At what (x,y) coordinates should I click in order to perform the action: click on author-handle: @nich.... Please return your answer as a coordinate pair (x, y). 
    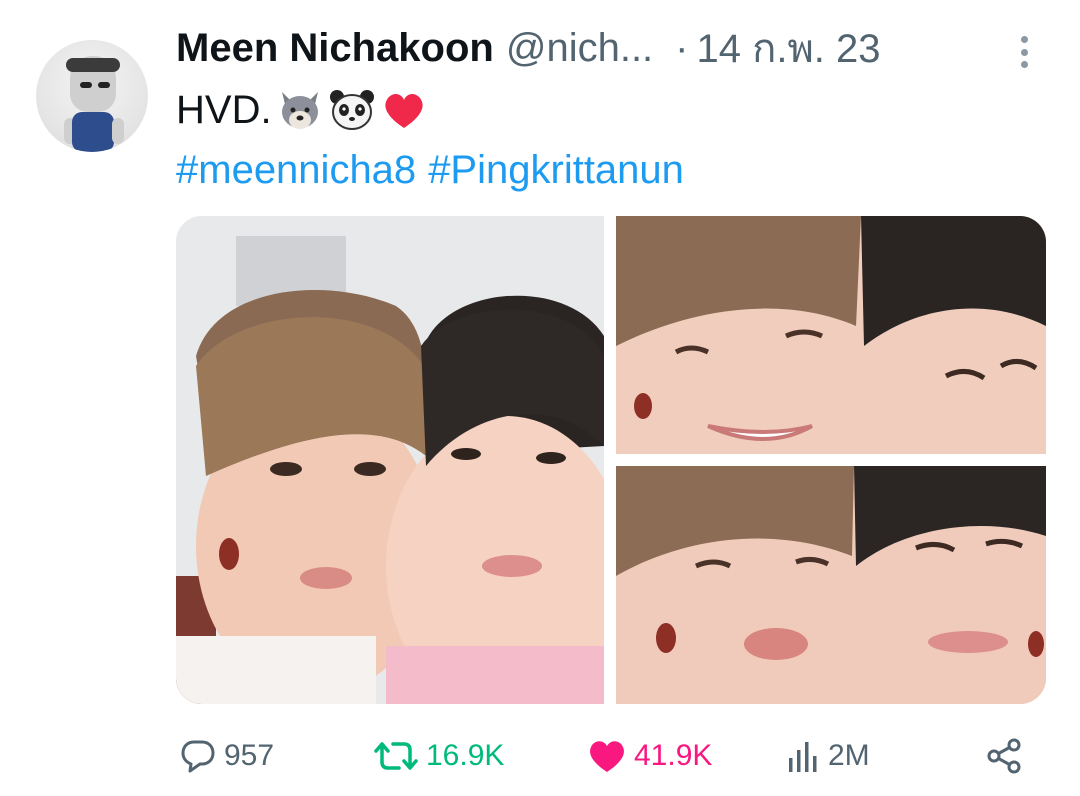
    Looking at the image, I should click on (579, 48).